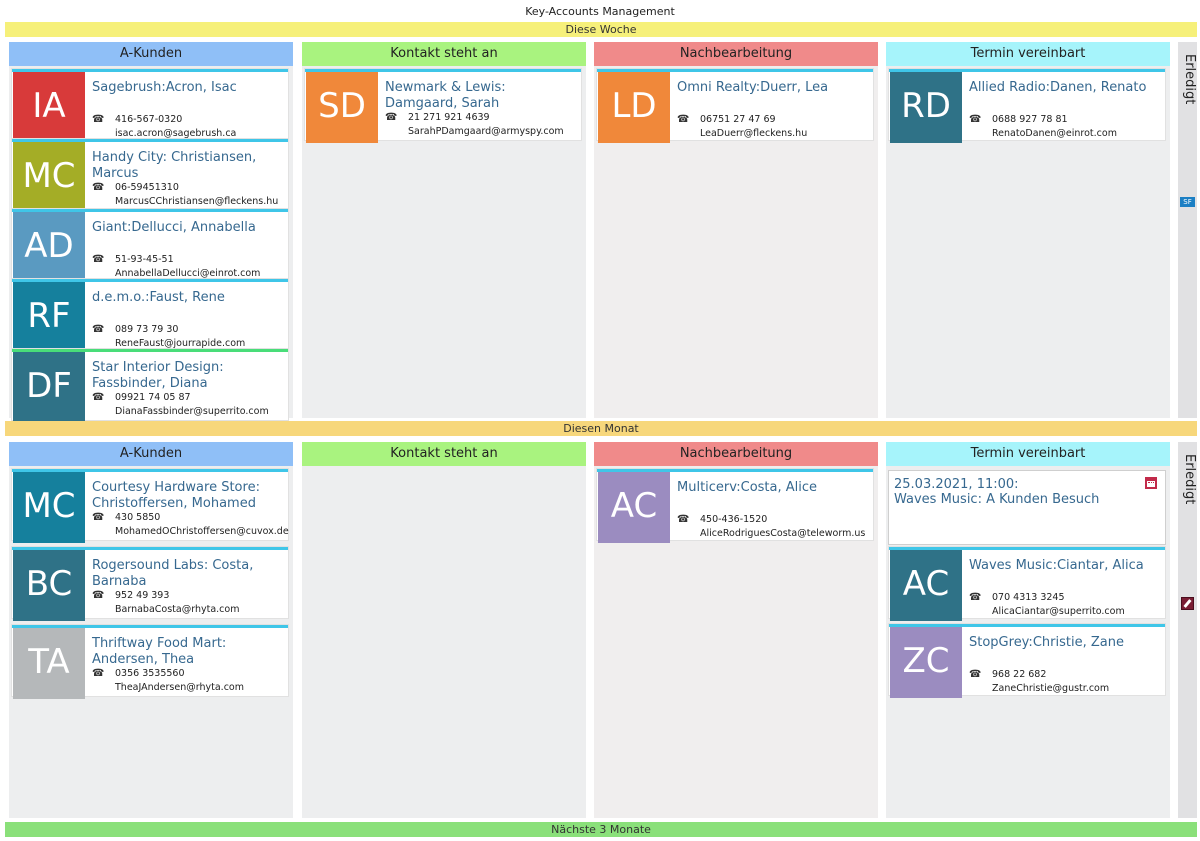 The height and width of the screenshot is (841, 1200). Describe the element at coordinates (147, 187) in the screenshot. I see `contact-phone: 06-59451310` at that location.